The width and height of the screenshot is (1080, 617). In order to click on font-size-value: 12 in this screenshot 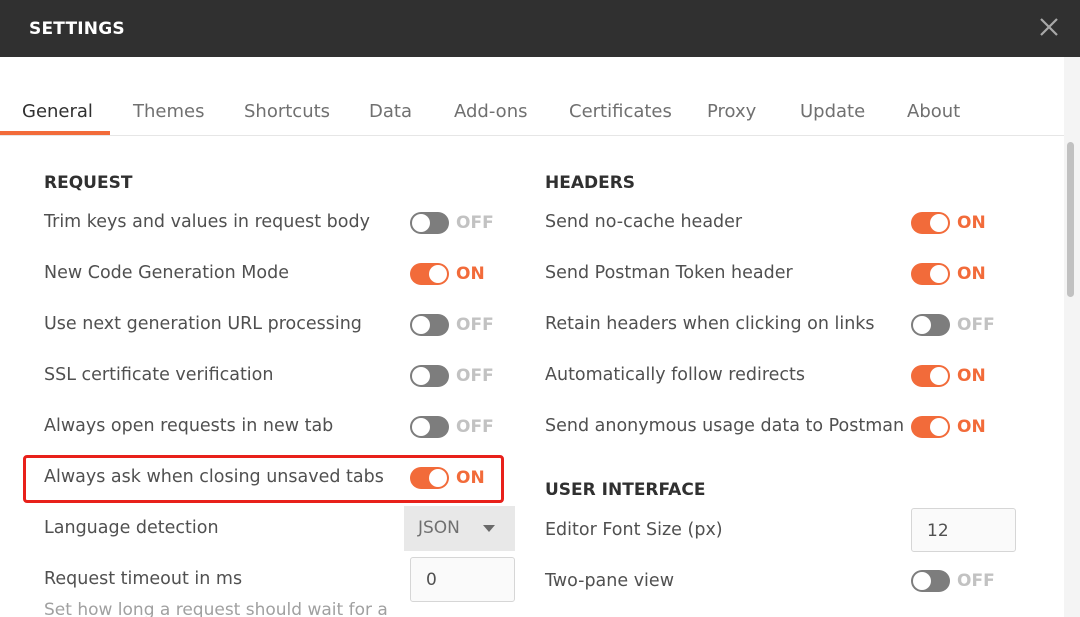, I will do `click(938, 531)`.